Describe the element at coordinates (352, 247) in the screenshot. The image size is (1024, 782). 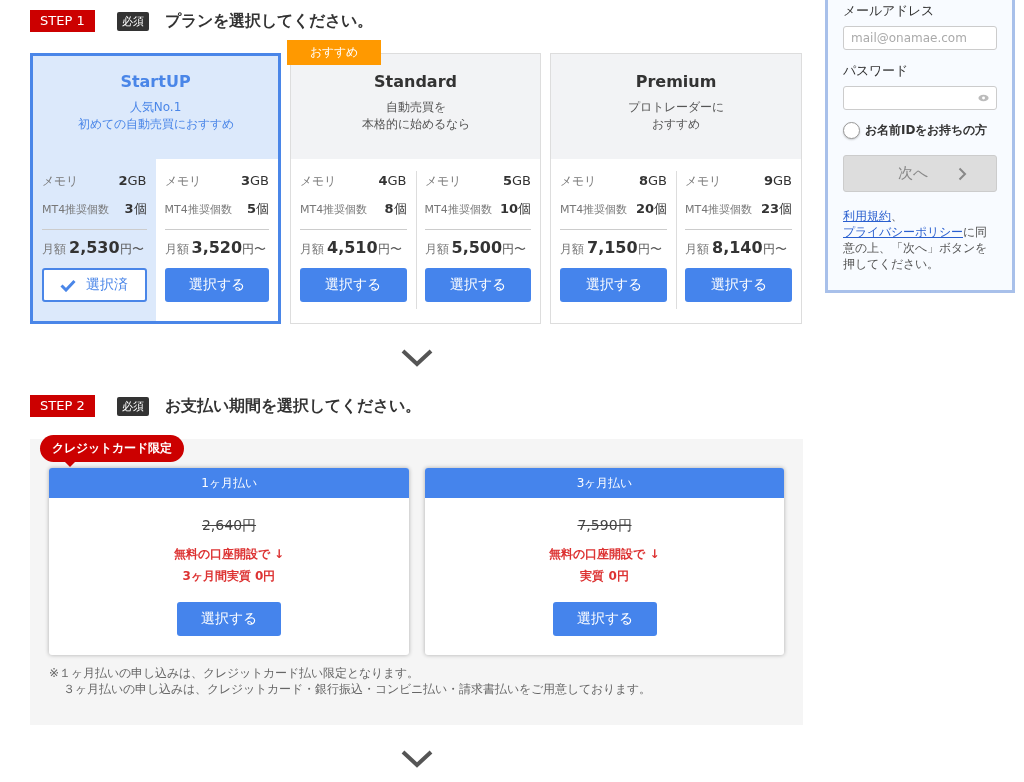
I see `price-amount: 4,510` at that location.